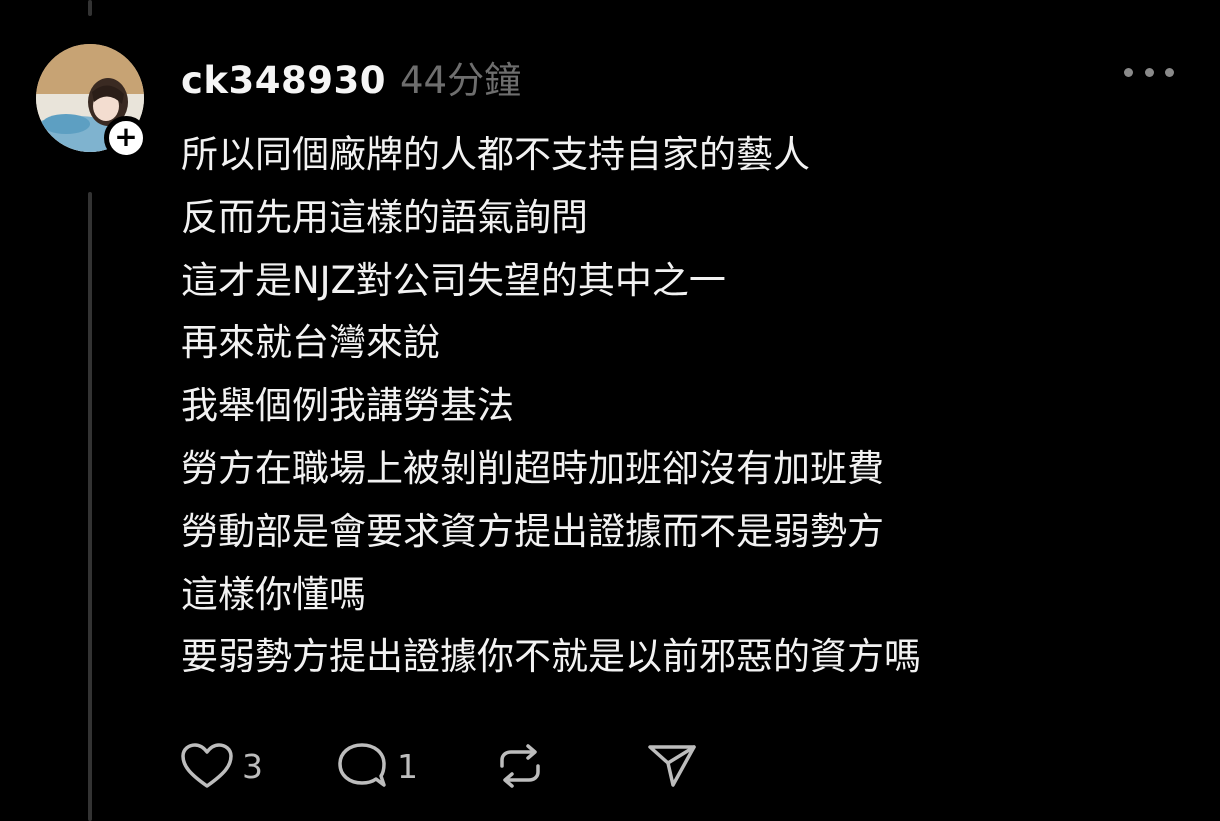 The height and width of the screenshot is (821, 1220). Describe the element at coordinates (532, 468) in the screenshot. I see `post-text-line: 勞方在職場上被剝削超時加班卻沒有加班費` at that location.